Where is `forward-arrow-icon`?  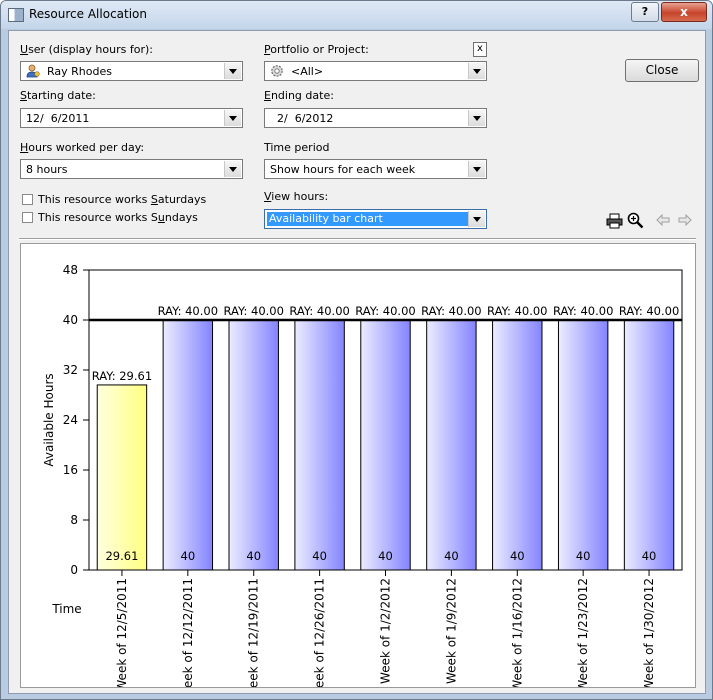 forward-arrow-icon is located at coordinates (685, 221).